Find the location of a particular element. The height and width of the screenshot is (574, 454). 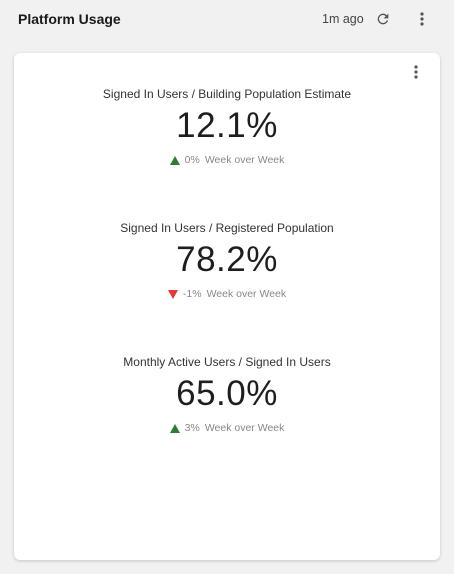

metric-value: 78.2% is located at coordinates (227, 259).